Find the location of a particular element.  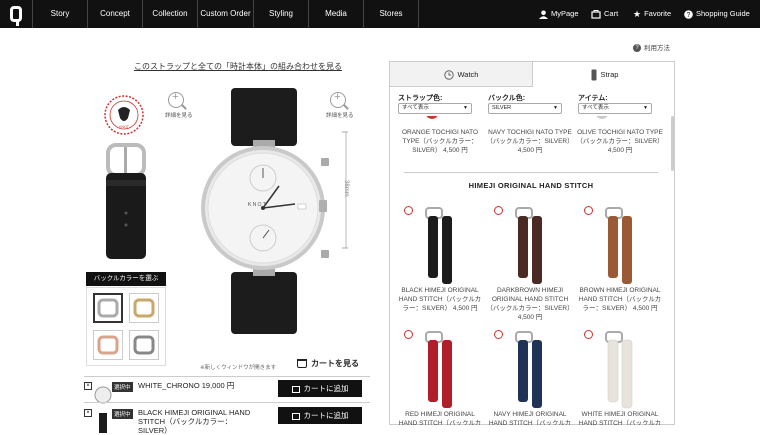

buckle-black-swatch is located at coordinates (144, 345).